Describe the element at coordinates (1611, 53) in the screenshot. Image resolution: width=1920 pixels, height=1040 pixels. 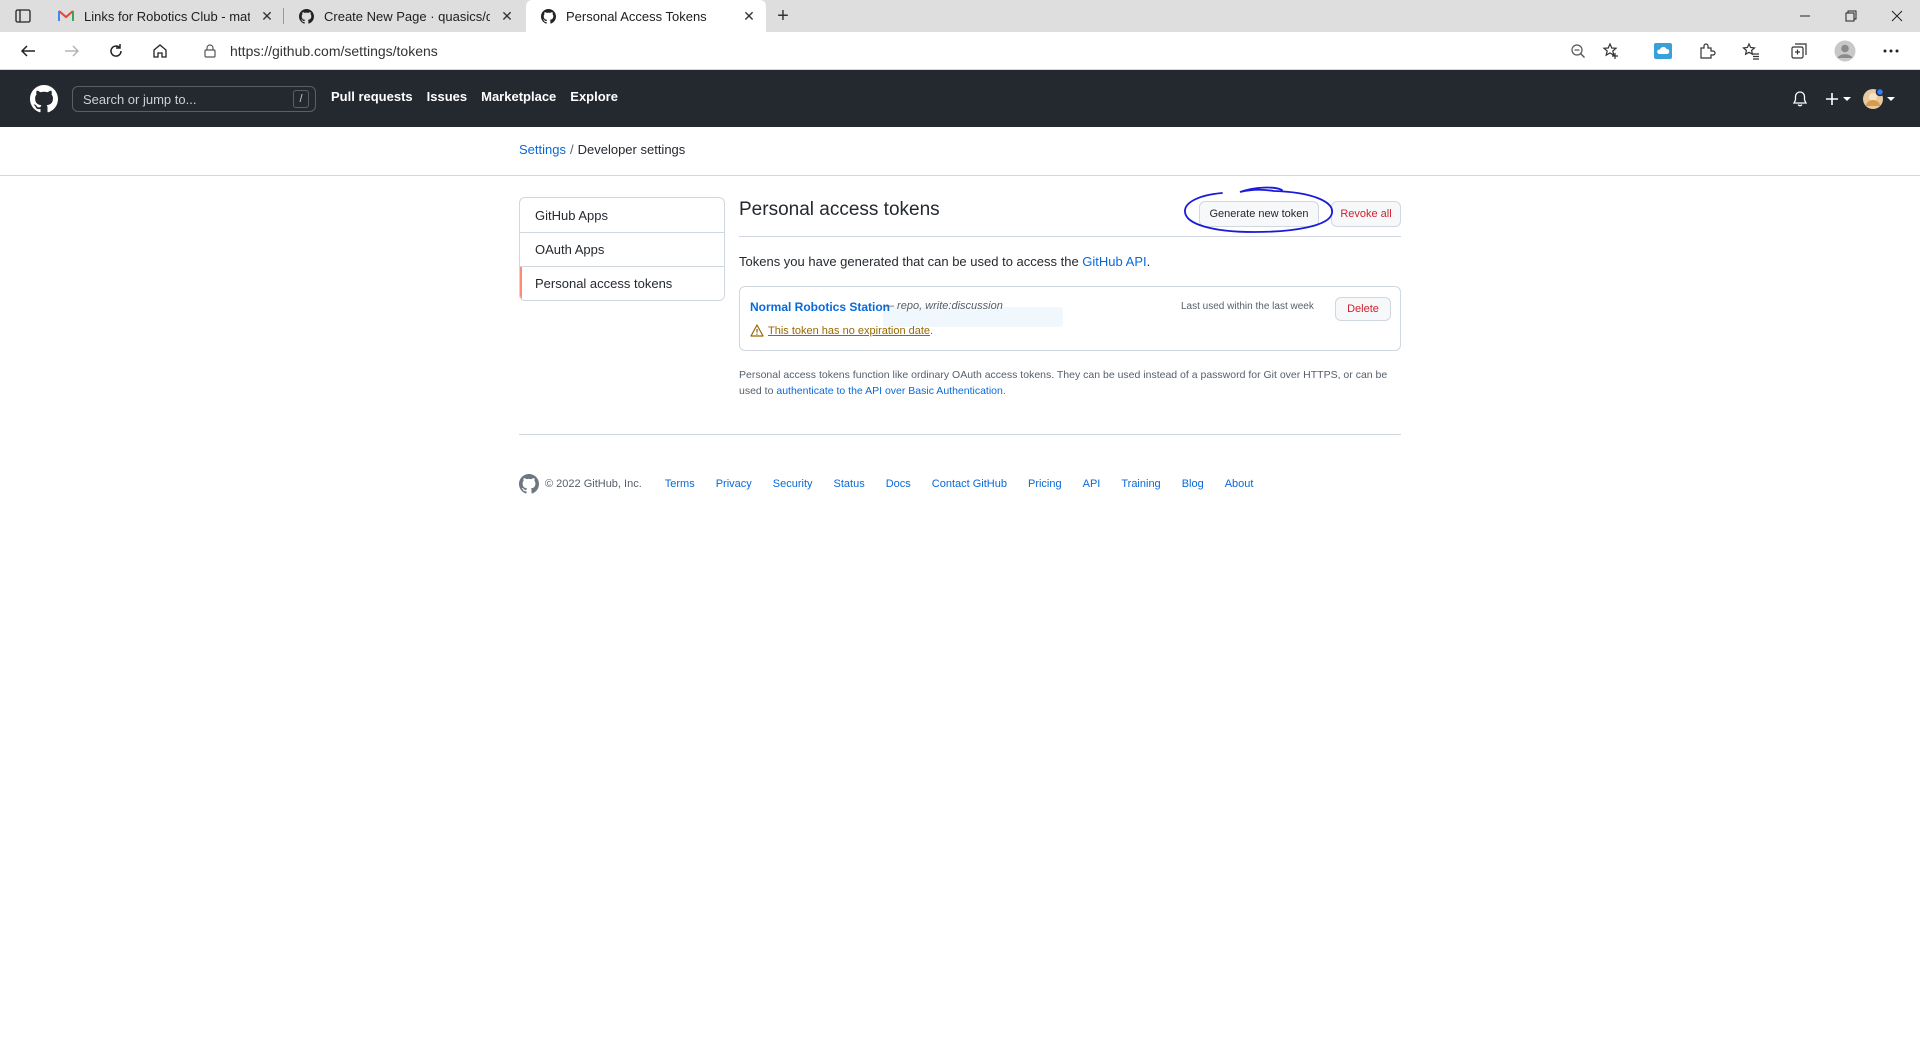
I see `add-favorite-icon` at that location.